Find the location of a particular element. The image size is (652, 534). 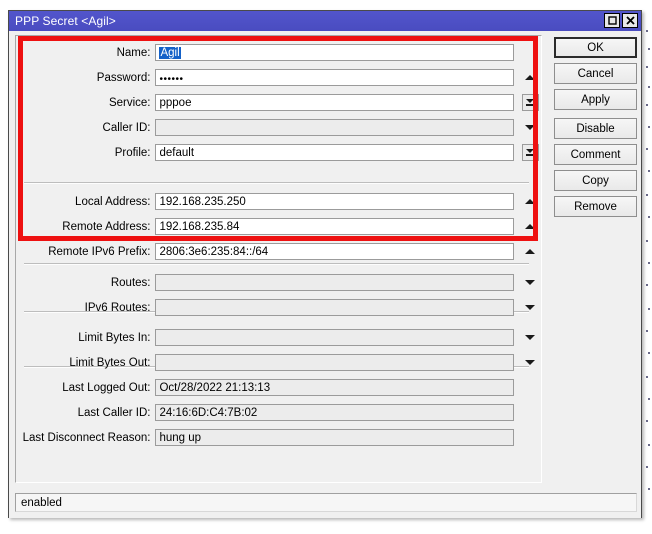

field-row-service: Service: pppoe is located at coordinates (279, 102).